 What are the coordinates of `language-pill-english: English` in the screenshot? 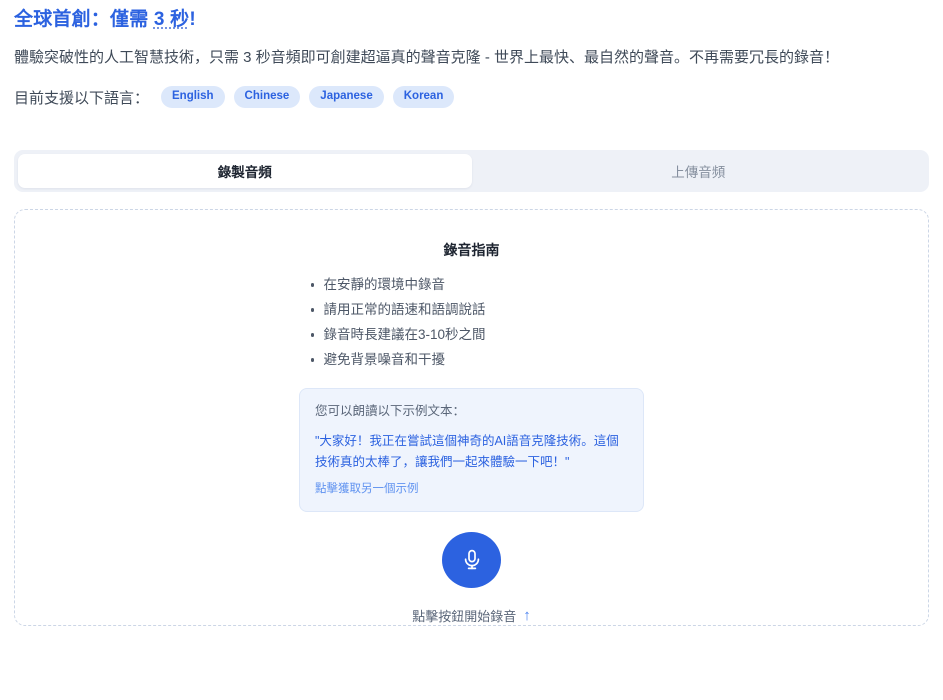 It's located at (193, 97).